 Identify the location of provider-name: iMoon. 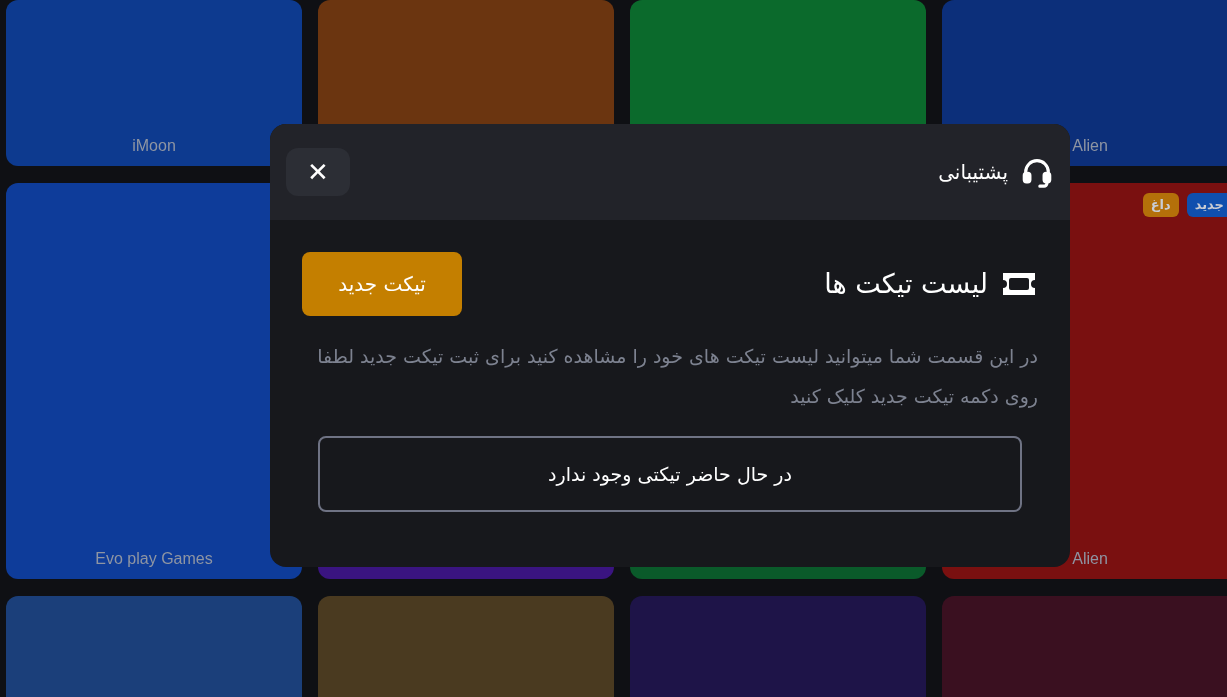
(154, 146).